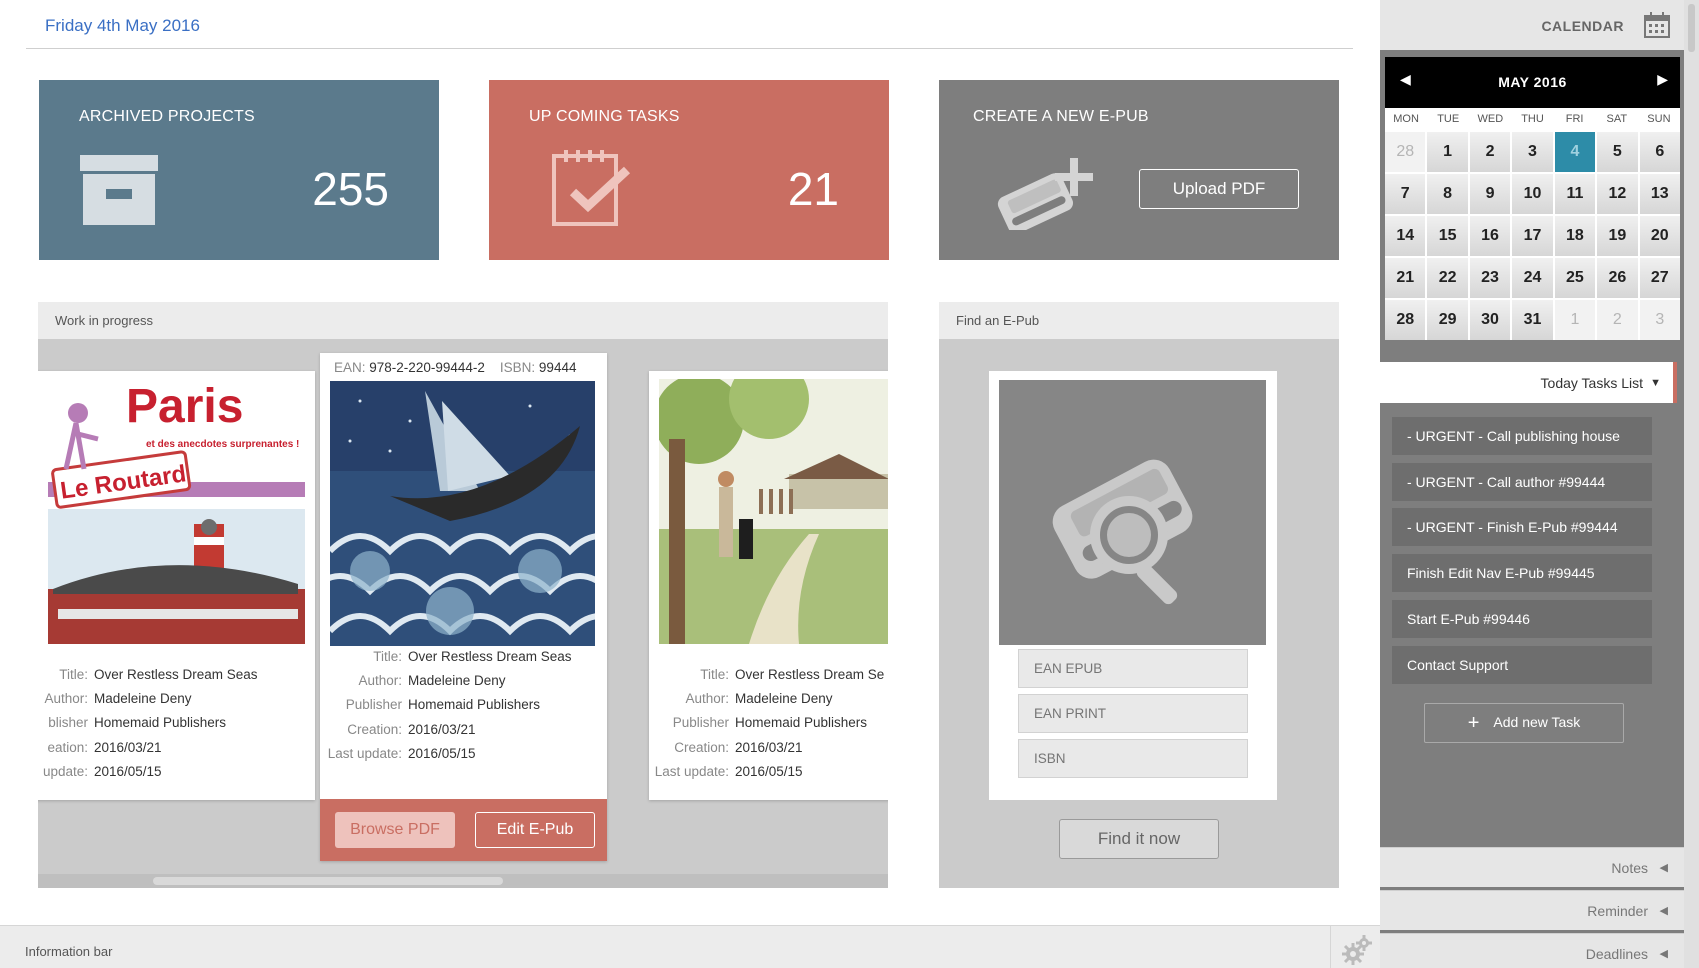 The height and width of the screenshot is (968, 1699). What do you see at coordinates (137, 723) in the screenshot?
I see `meta-publisher: blisher Homemaid Publishers` at bounding box center [137, 723].